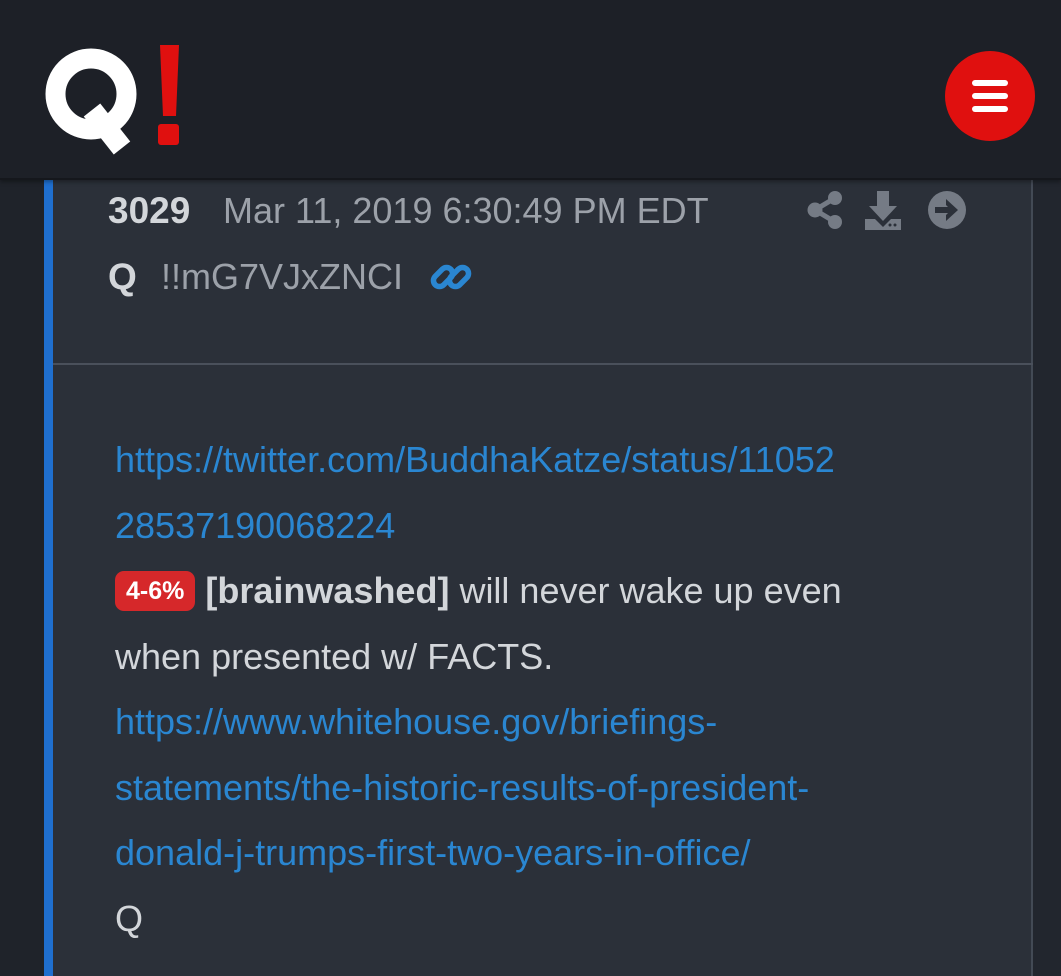 Image resolution: width=1061 pixels, height=976 pixels. What do you see at coordinates (947, 210) in the screenshot?
I see `arrow-right-icon` at bounding box center [947, 210].